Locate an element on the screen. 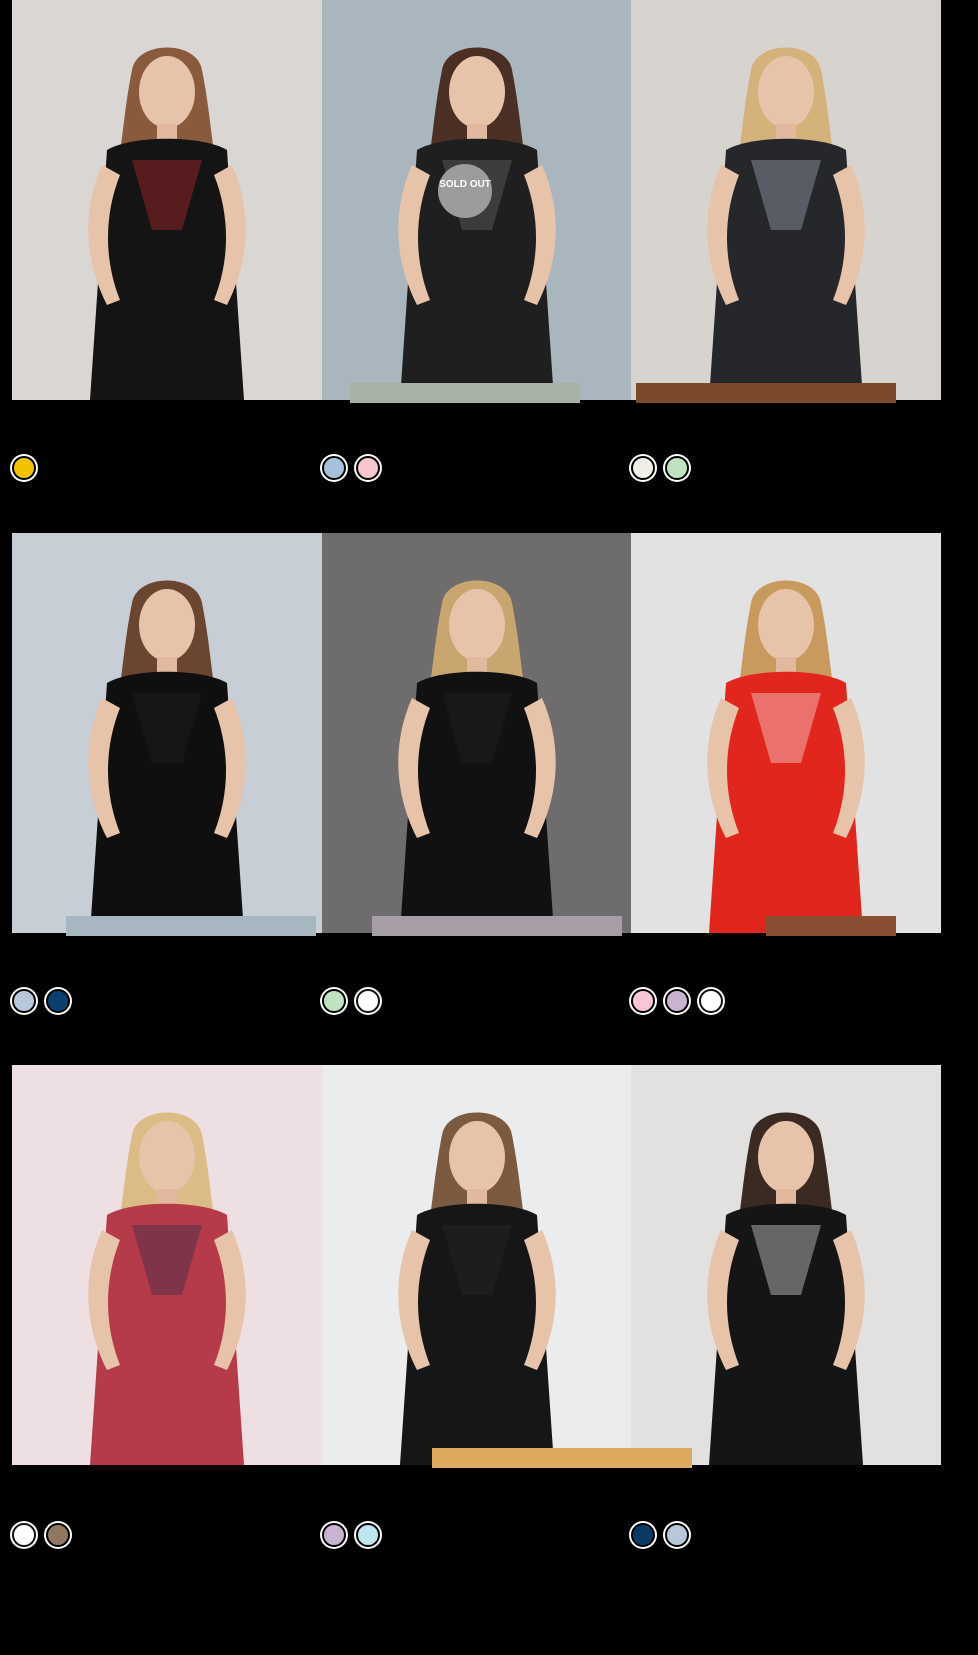  sold-out-badge: SOLD OUT is located at coordinates (465, 191).